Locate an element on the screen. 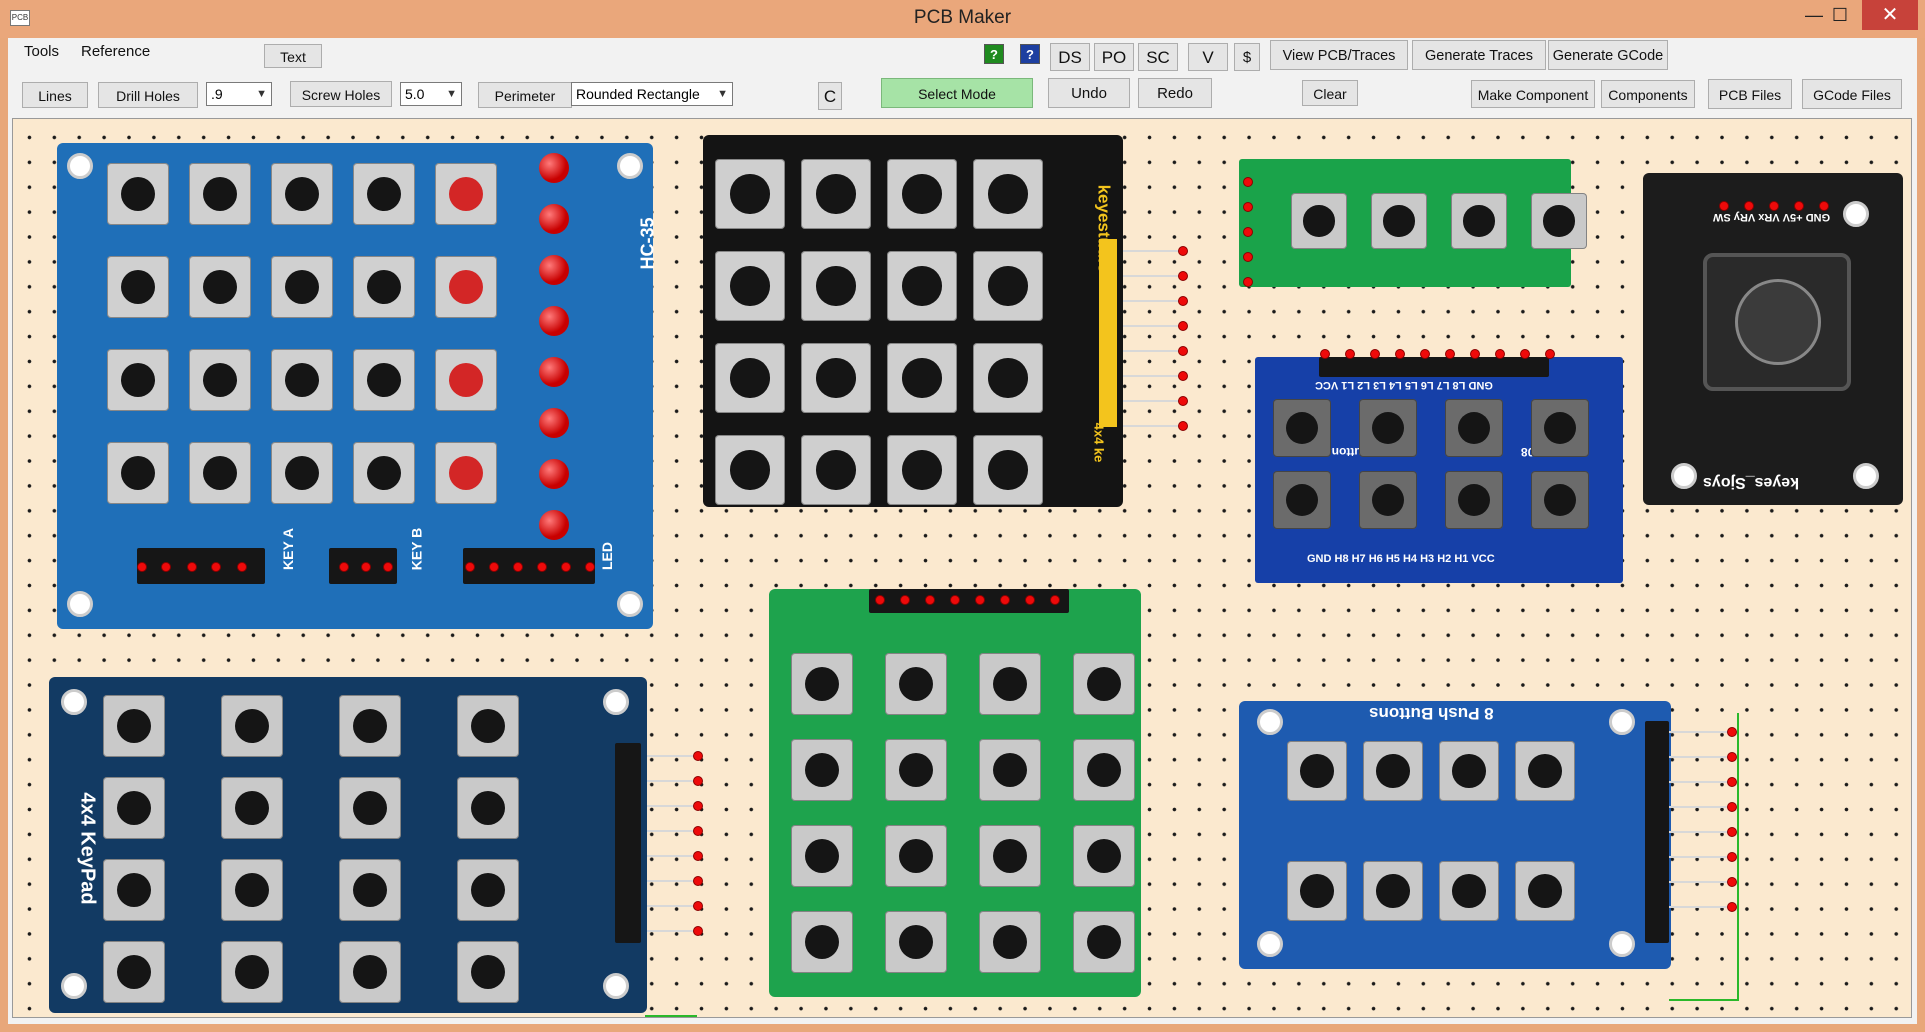 The height and width of the screenshot is (1032, 1925). lines-button: Lines is located at coordinates (55, 95).